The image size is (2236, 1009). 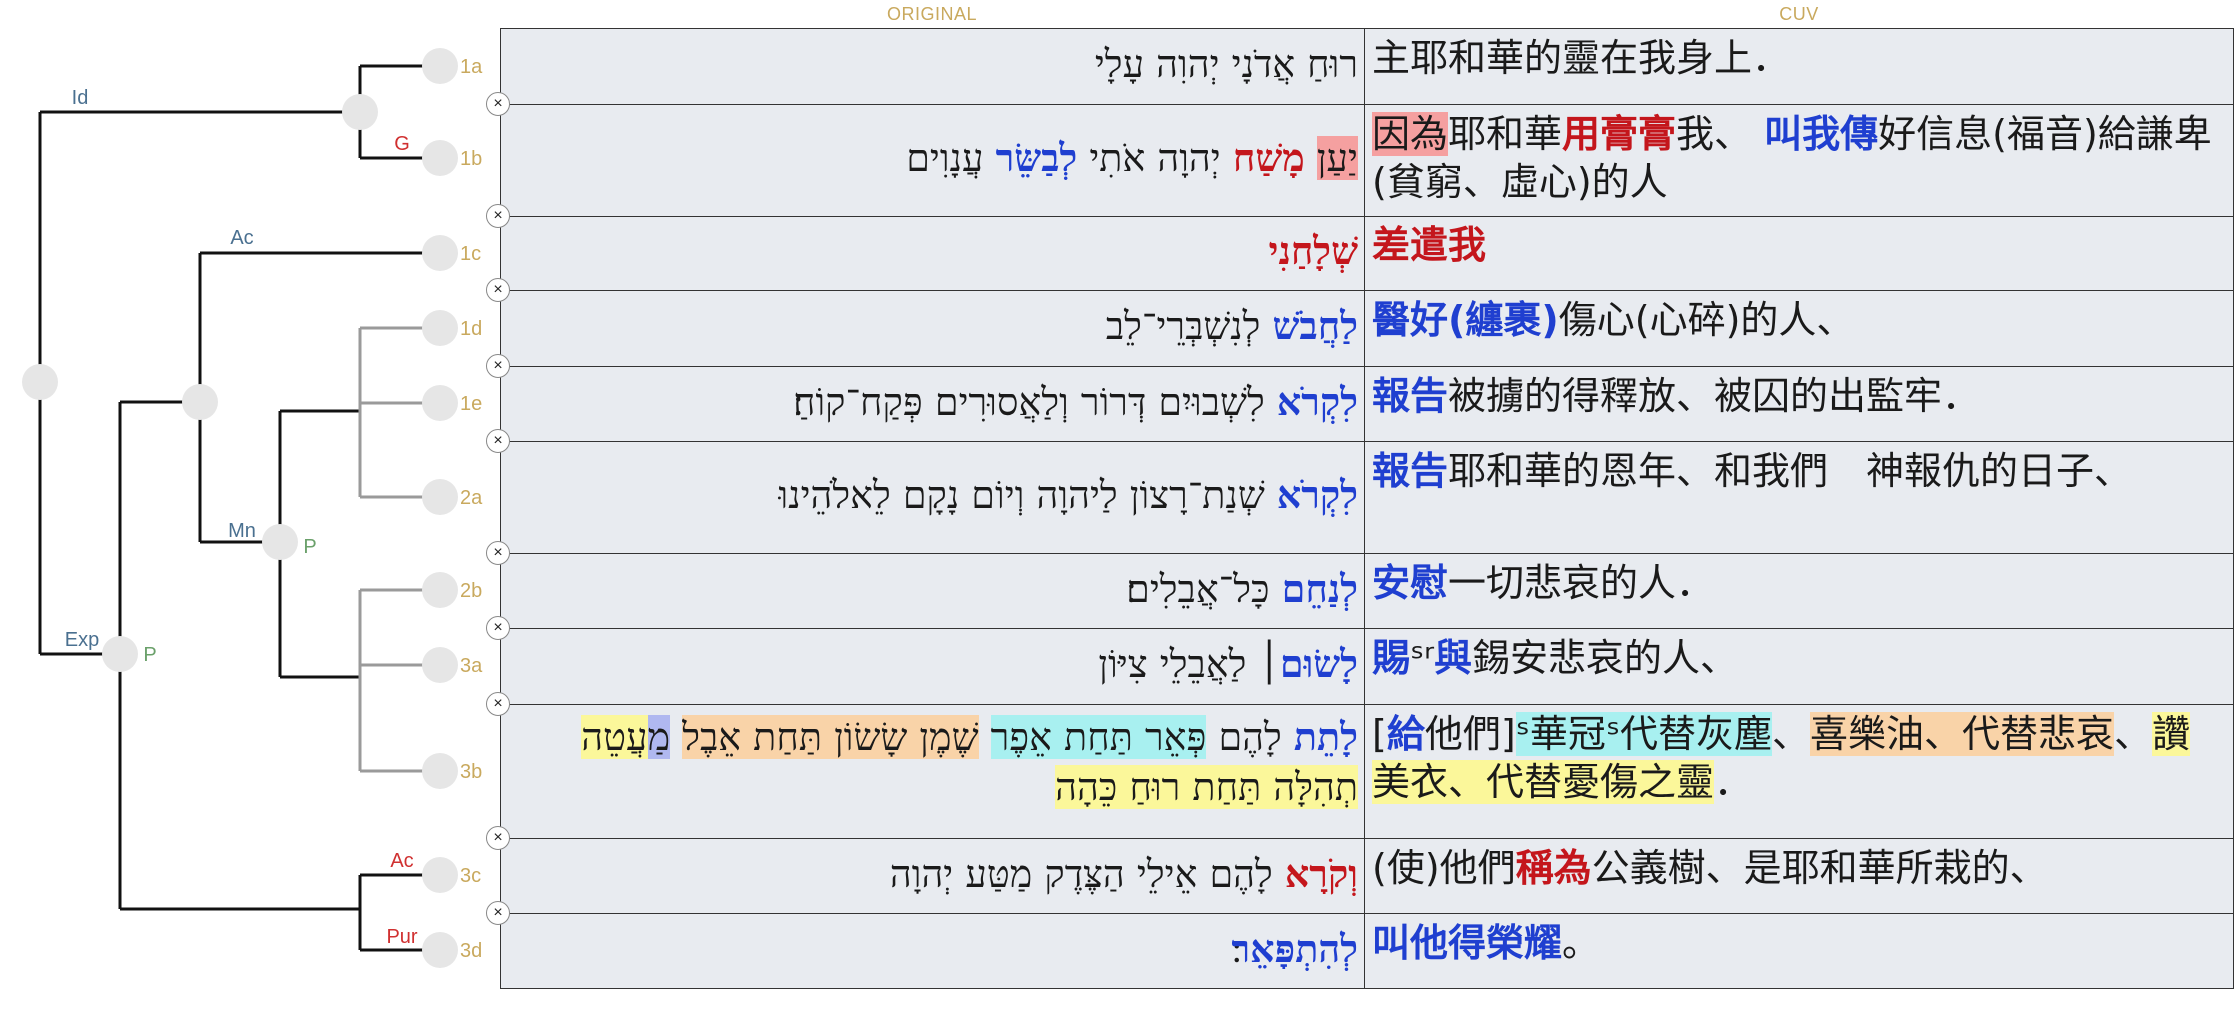 I want to click on tree-label-exp: Exp, so click(x=82, y=640).